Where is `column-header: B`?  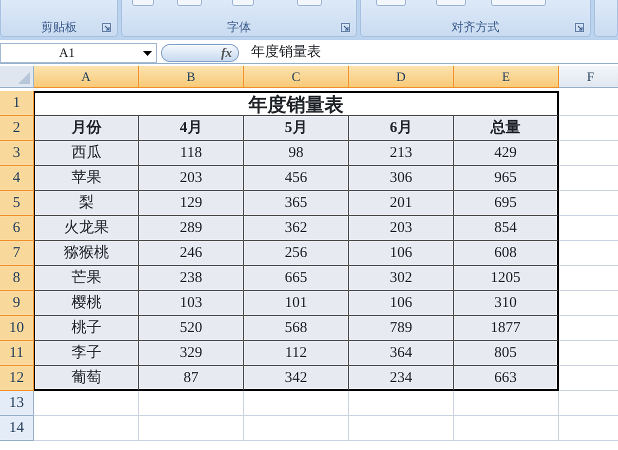 column-header: B is located at coordinates (191, 77).